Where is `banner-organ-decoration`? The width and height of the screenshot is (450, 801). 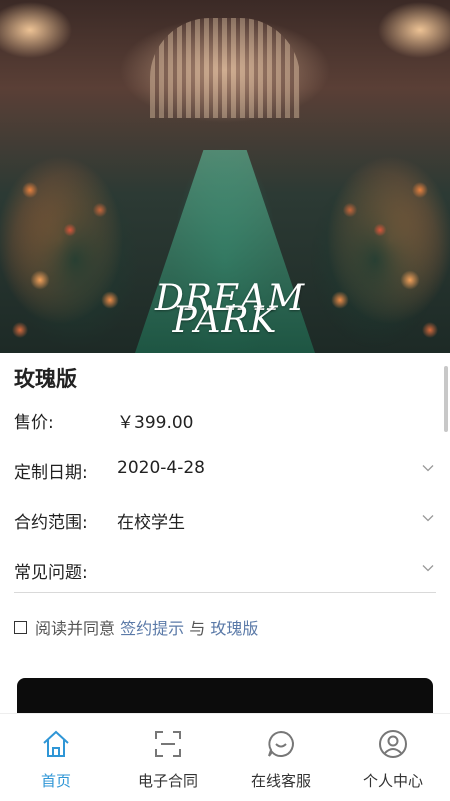 banner-organ-decoration is located at coordinates (225, 68).